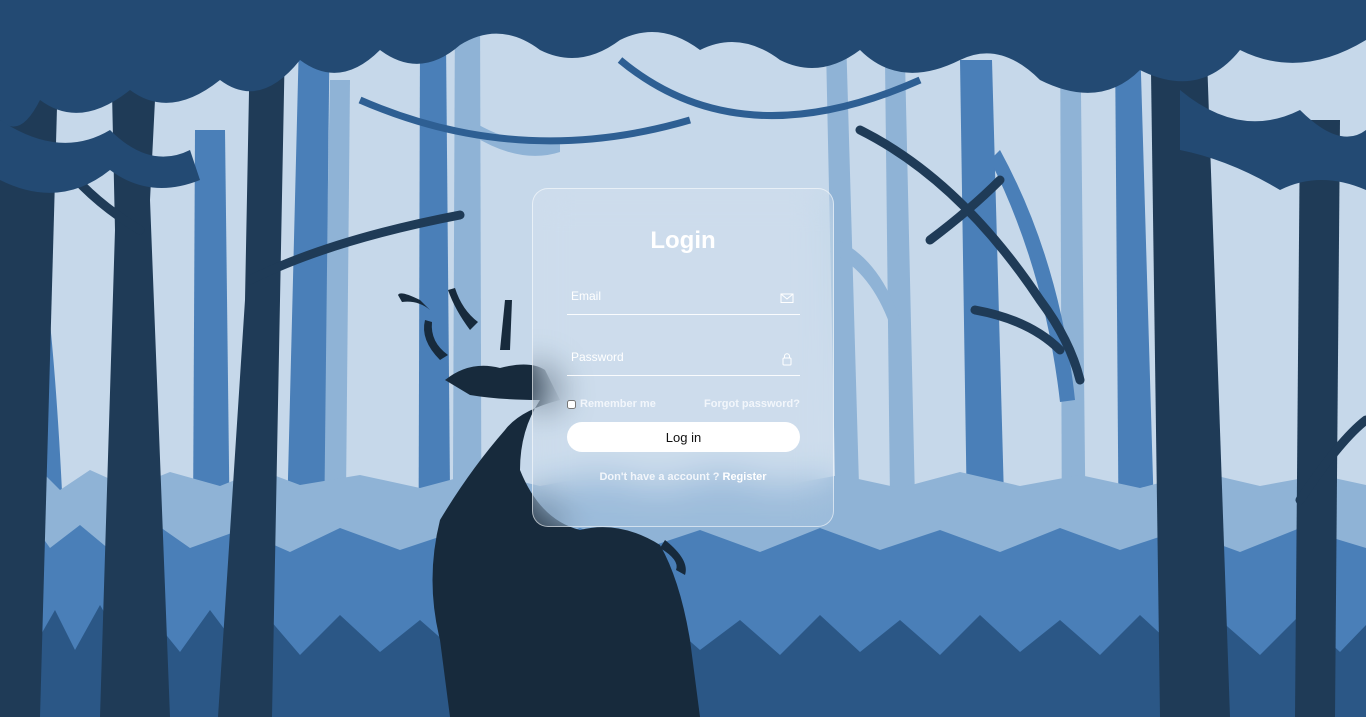 This screenshot has height=717, width=1366. I want to click on password-input, so click(672, 357).